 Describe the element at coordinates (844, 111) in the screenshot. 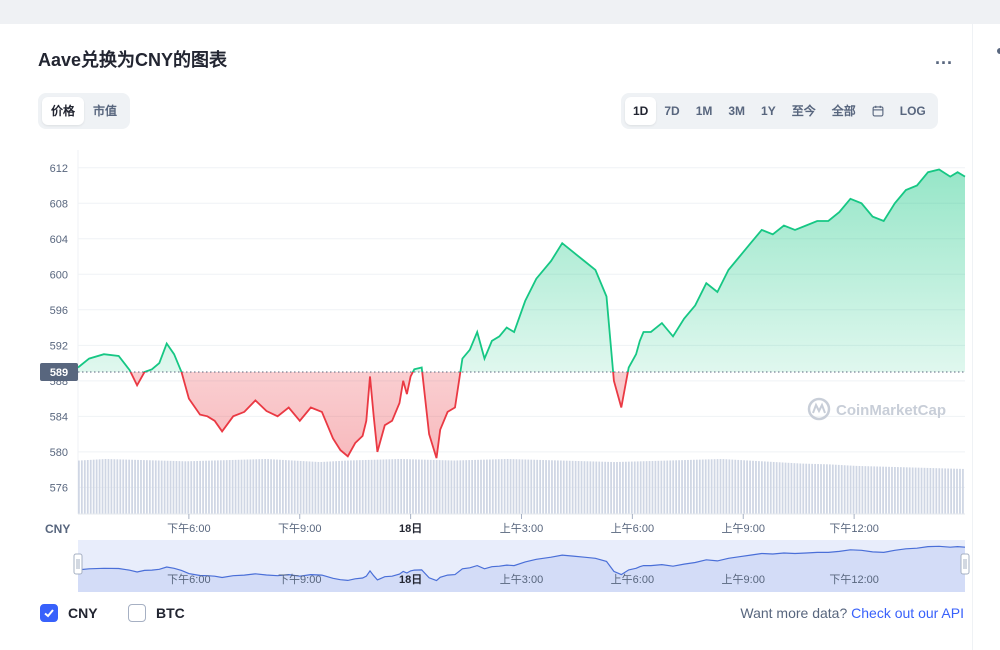

I see `range-all: 全部` at that location.